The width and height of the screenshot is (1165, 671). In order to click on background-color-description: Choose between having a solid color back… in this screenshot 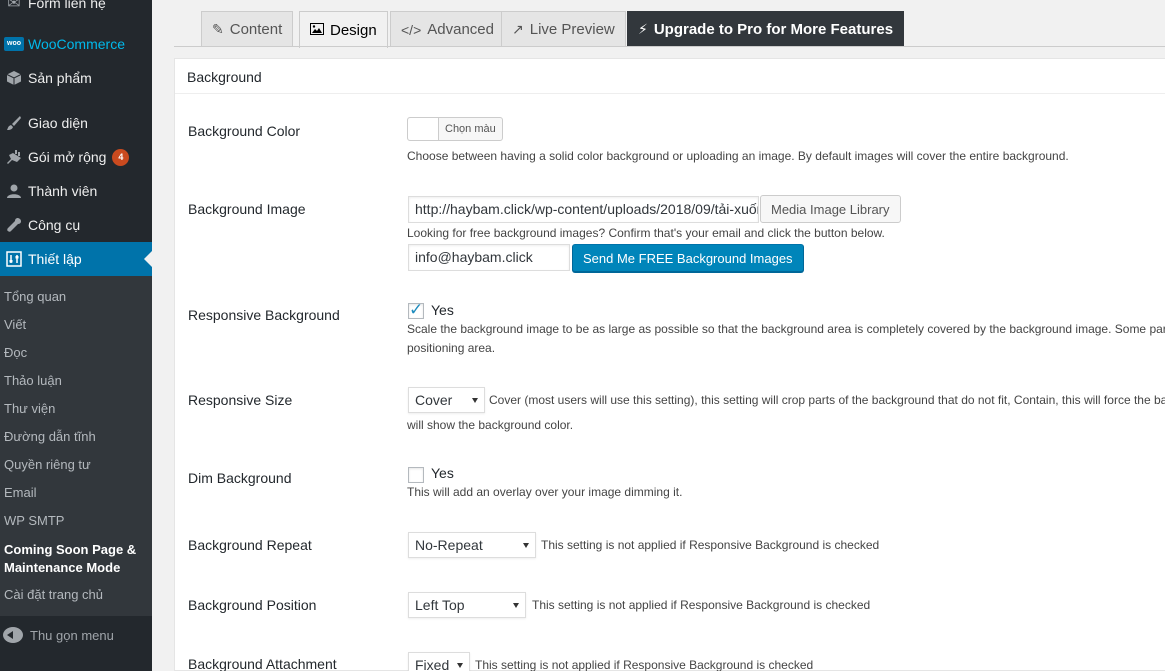, I will do `click(738, 156)`.